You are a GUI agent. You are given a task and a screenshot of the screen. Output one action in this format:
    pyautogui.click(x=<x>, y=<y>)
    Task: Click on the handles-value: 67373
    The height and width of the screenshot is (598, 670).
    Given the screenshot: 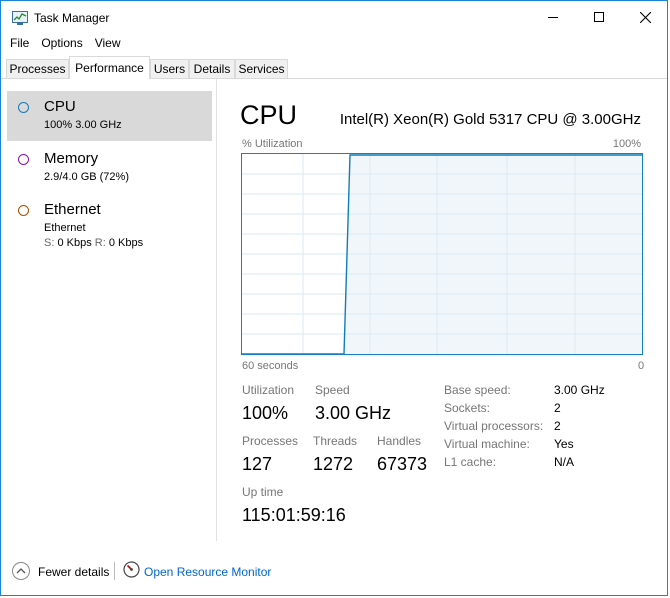 What is the action you would take?
    pyautogui.click(x=402, y=464)
    